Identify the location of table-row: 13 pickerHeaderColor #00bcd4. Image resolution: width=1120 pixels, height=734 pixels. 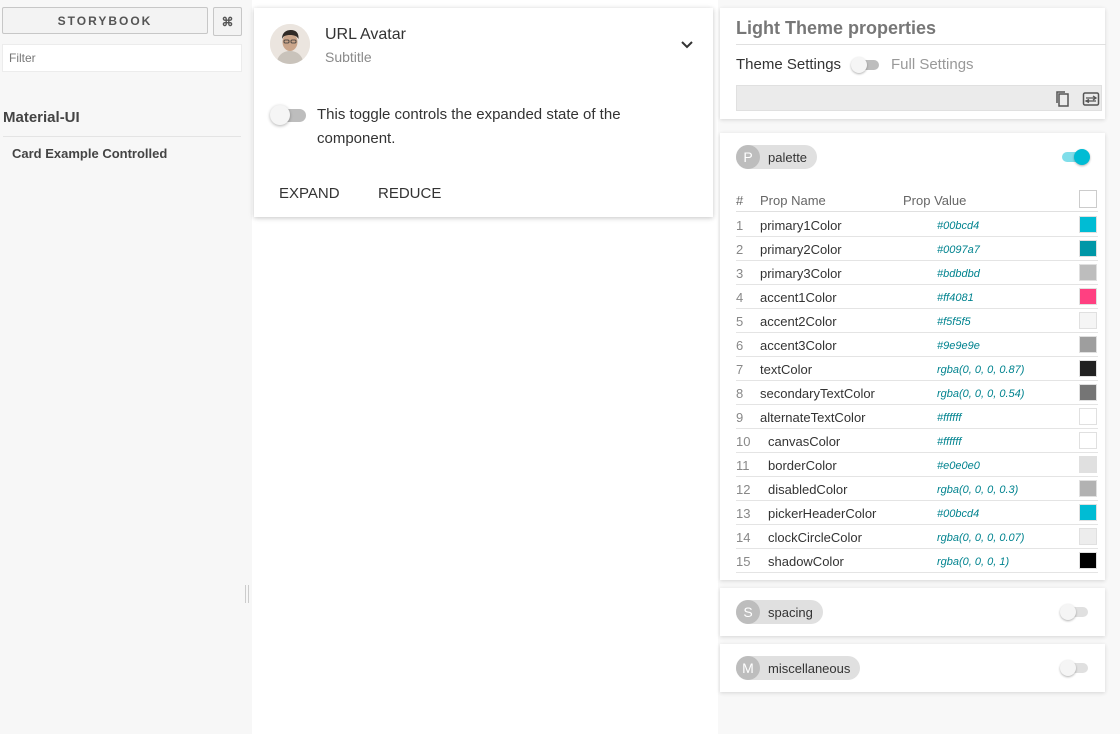
(917, 513).